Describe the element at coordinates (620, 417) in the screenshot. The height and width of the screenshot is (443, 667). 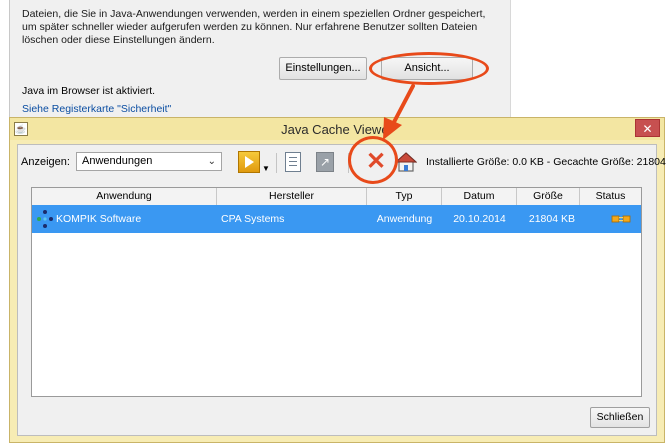
I see `close-button: Schließen` at that location.